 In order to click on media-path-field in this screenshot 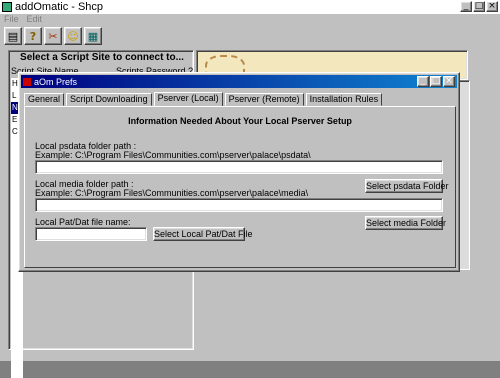, I will do `click(239, 205)`.